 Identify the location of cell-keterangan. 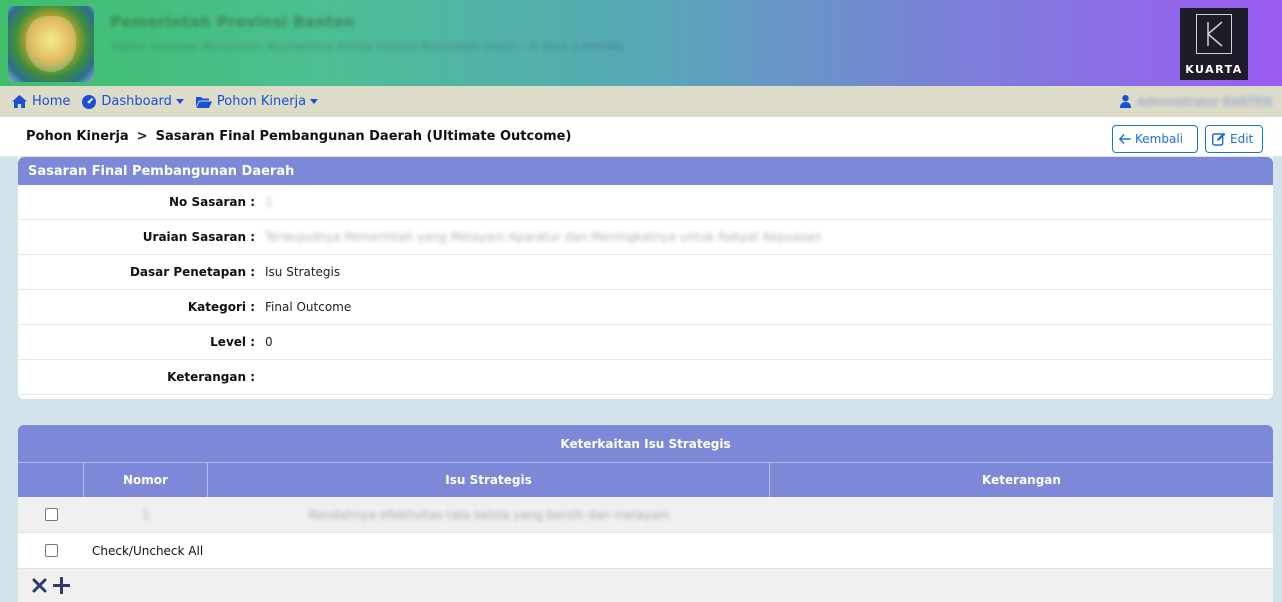
(1021, 514).